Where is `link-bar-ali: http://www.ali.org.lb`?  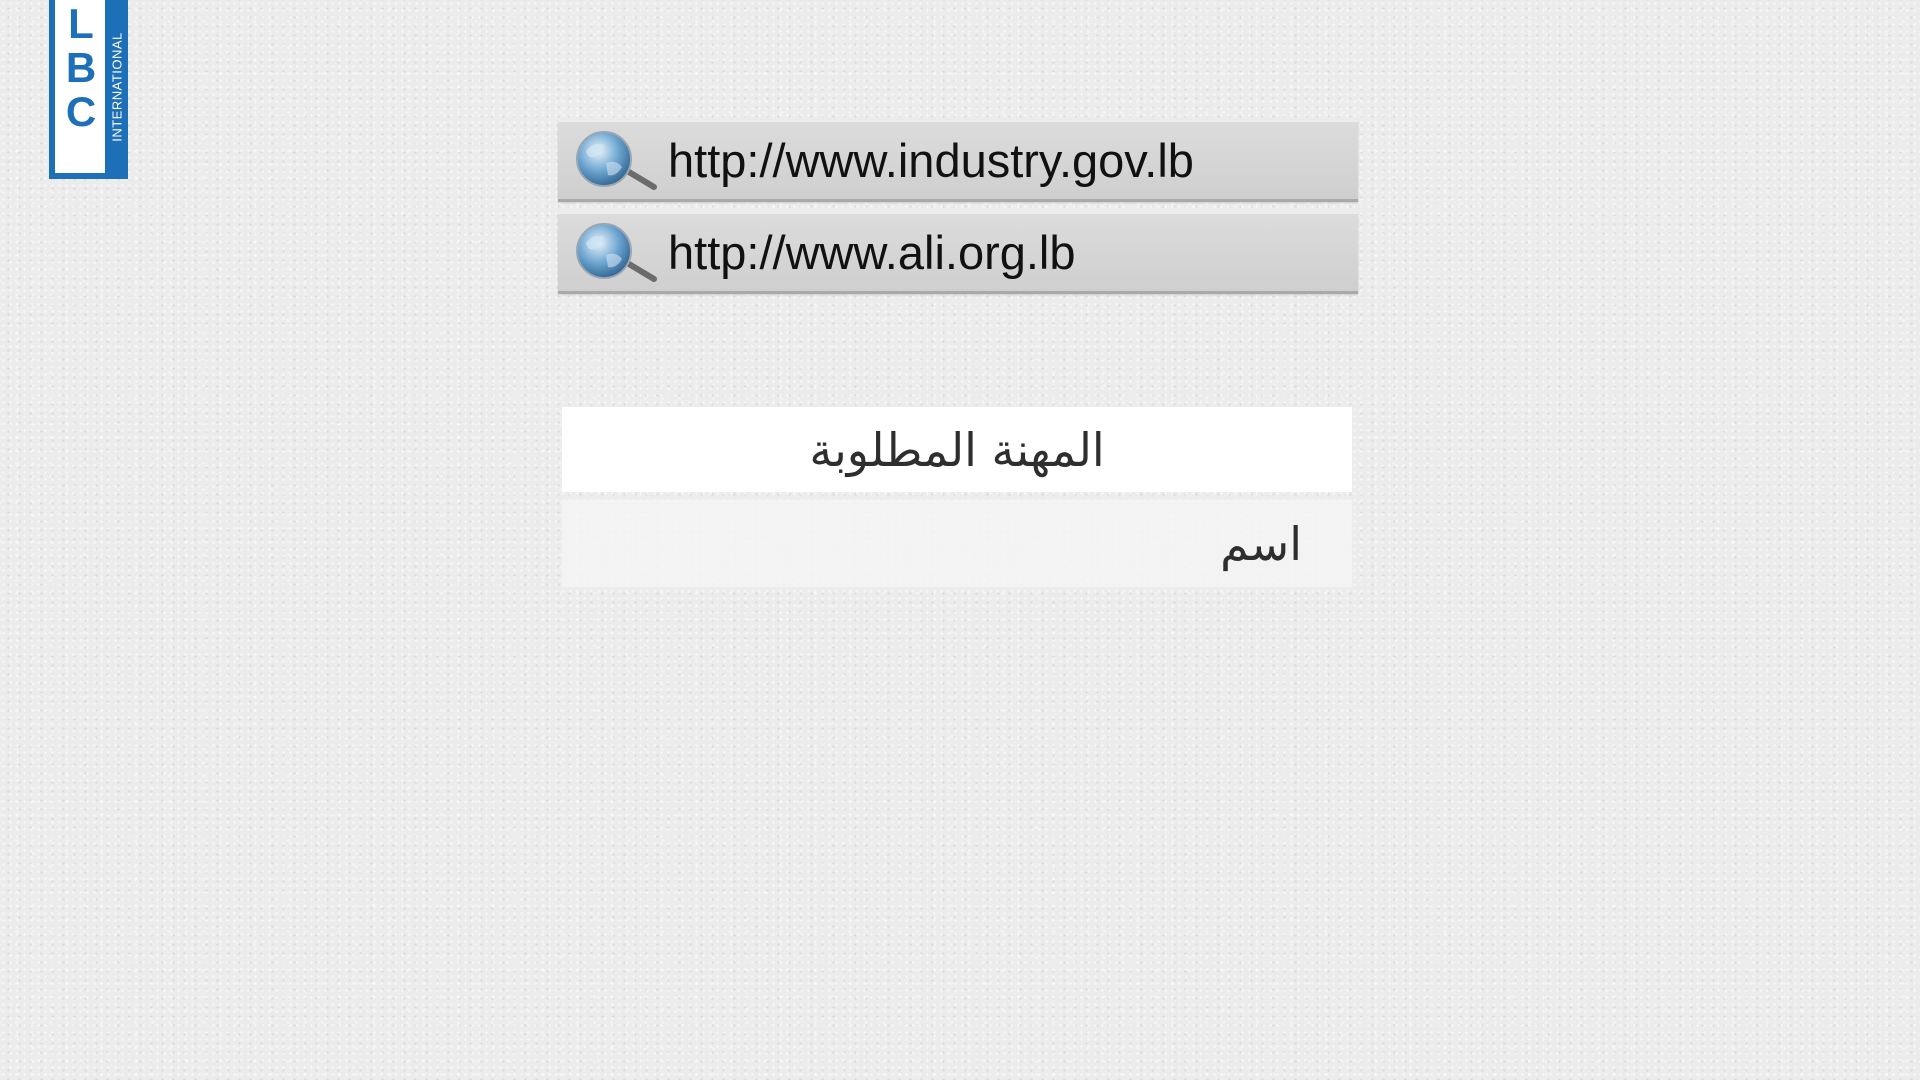
link-bar-ali: http://www.ali.org.lb is located at coordinates (958, 253).